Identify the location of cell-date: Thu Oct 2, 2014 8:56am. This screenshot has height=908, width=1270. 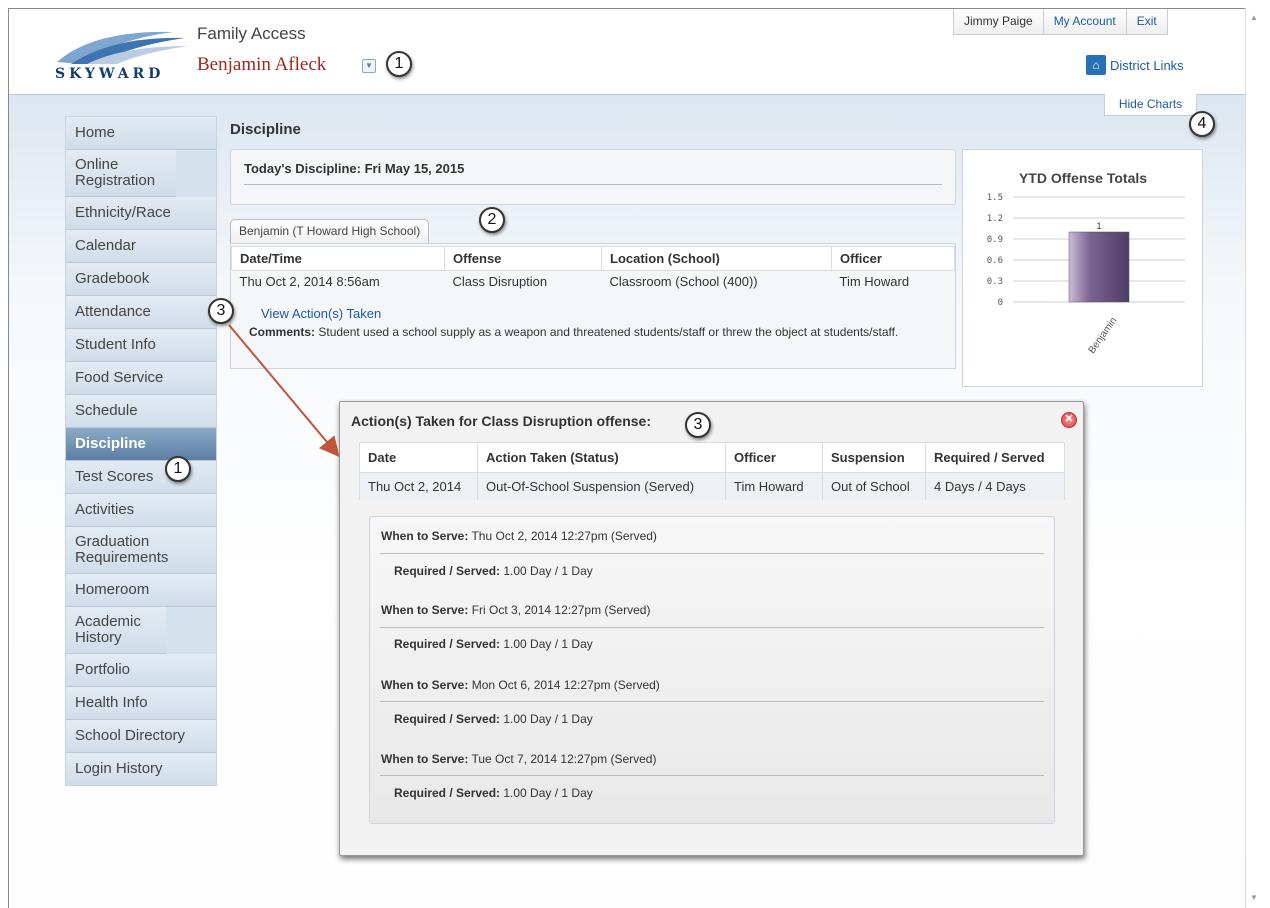
(309, 281).